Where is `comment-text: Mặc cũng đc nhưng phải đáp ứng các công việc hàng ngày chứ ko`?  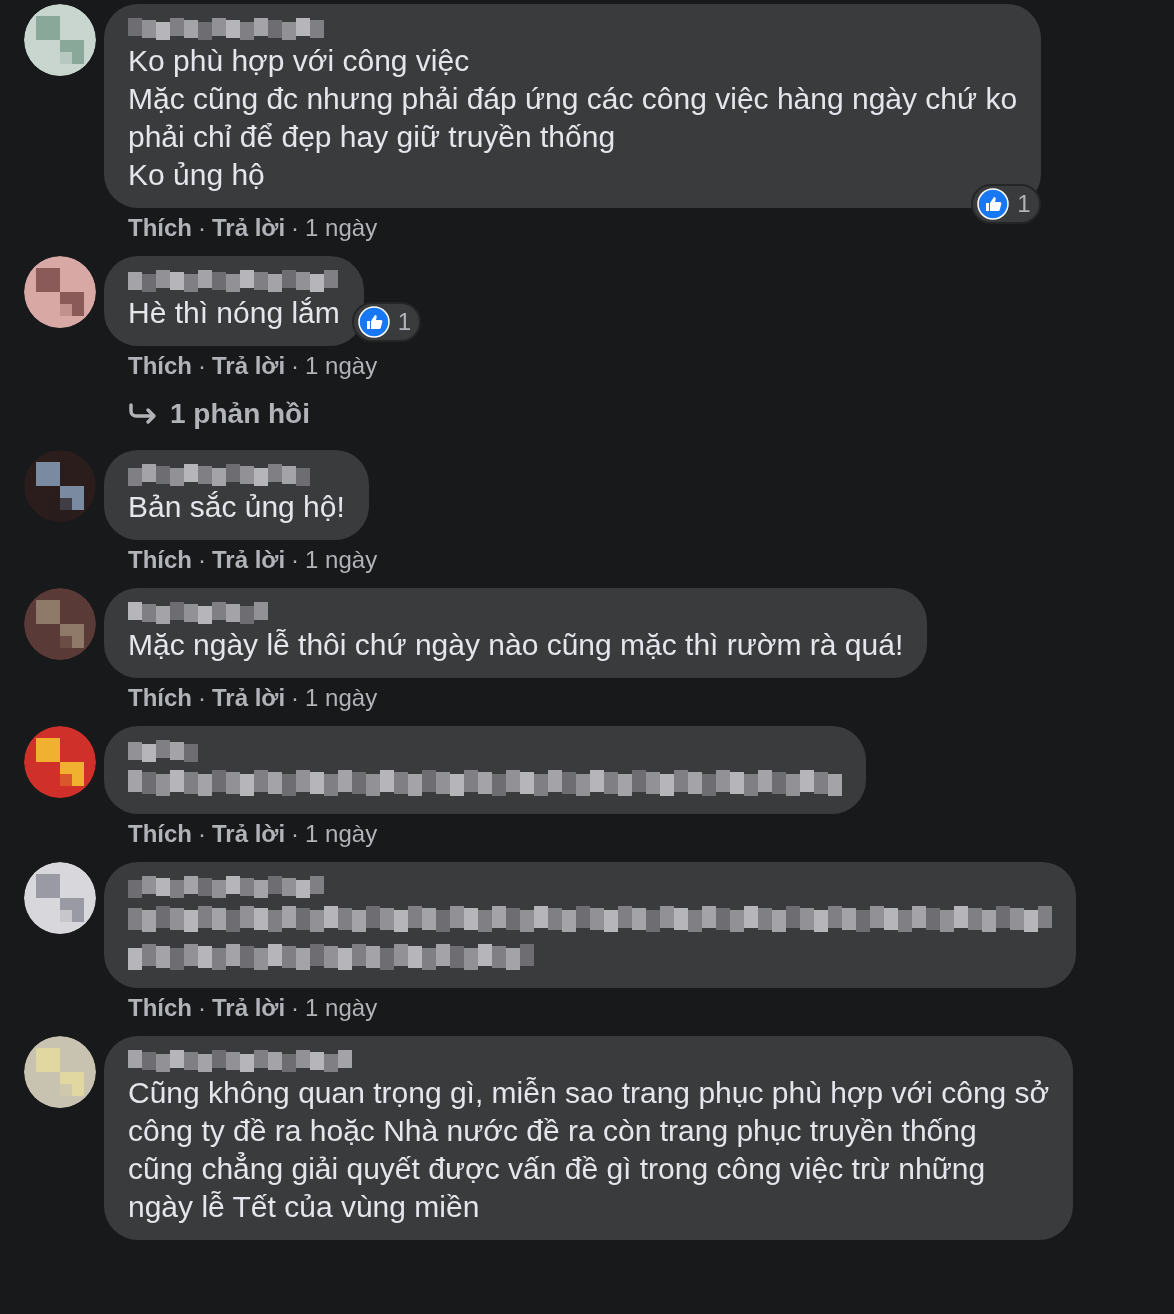 comment-text: Mặc cũng đc nhưng phải đáp ứng các công việc hàng ngày chứ ko is located at coordinates (573, 99).